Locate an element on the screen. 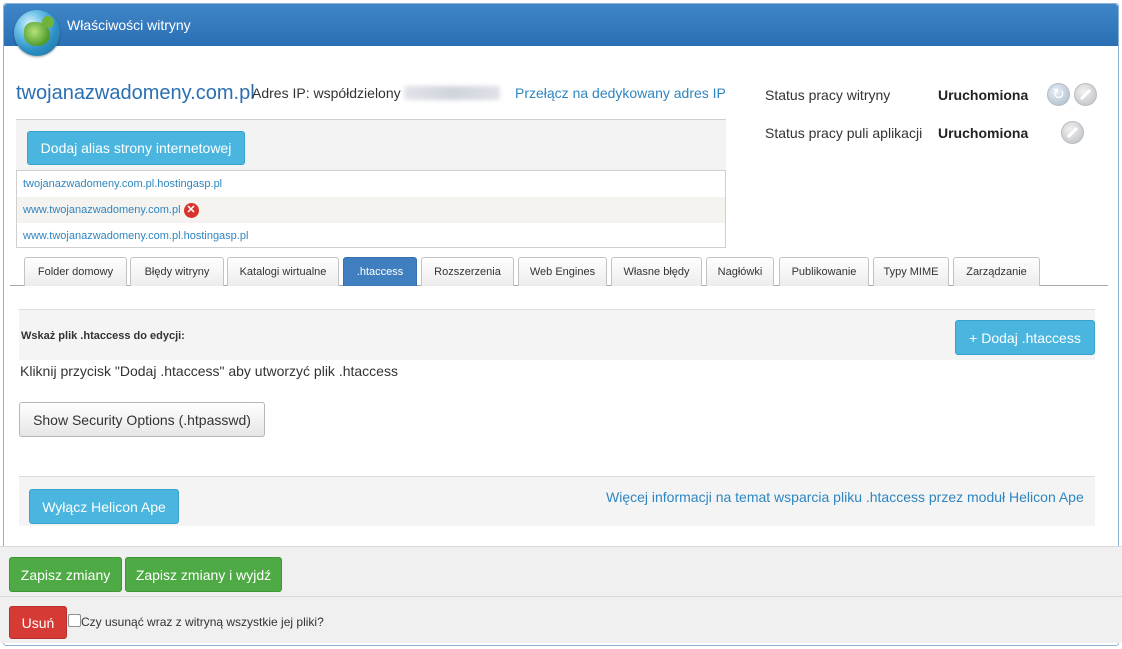 The image size is (1122, 649). save-and-exit-button: Zapisz zmiany i wyjdź is located at coordinates (203, 574).